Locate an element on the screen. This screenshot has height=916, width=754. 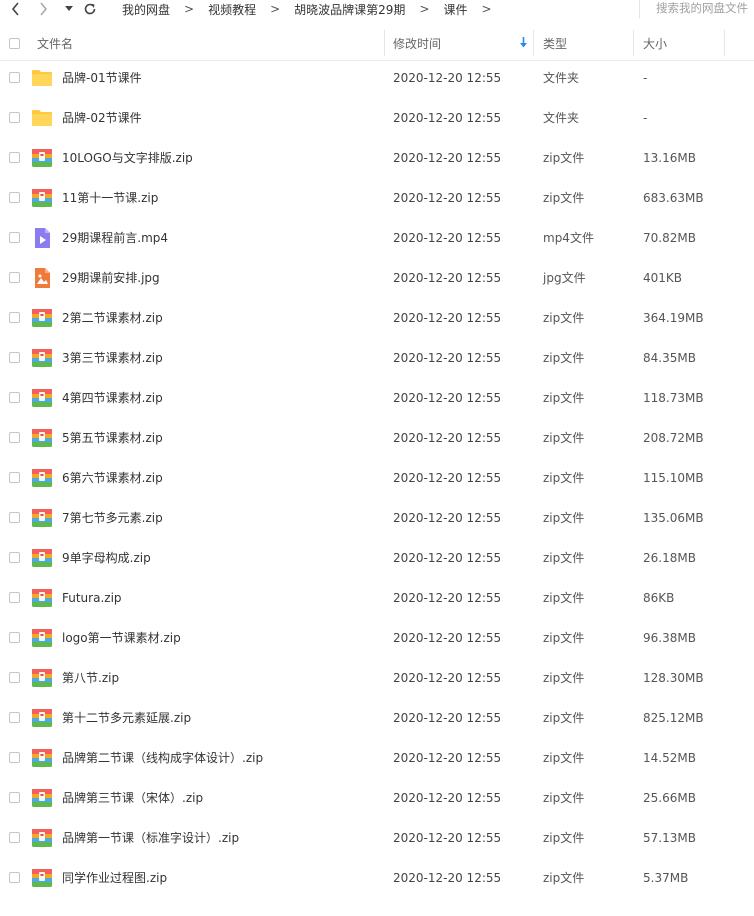
forward-button is located at coordinates (43, 9).